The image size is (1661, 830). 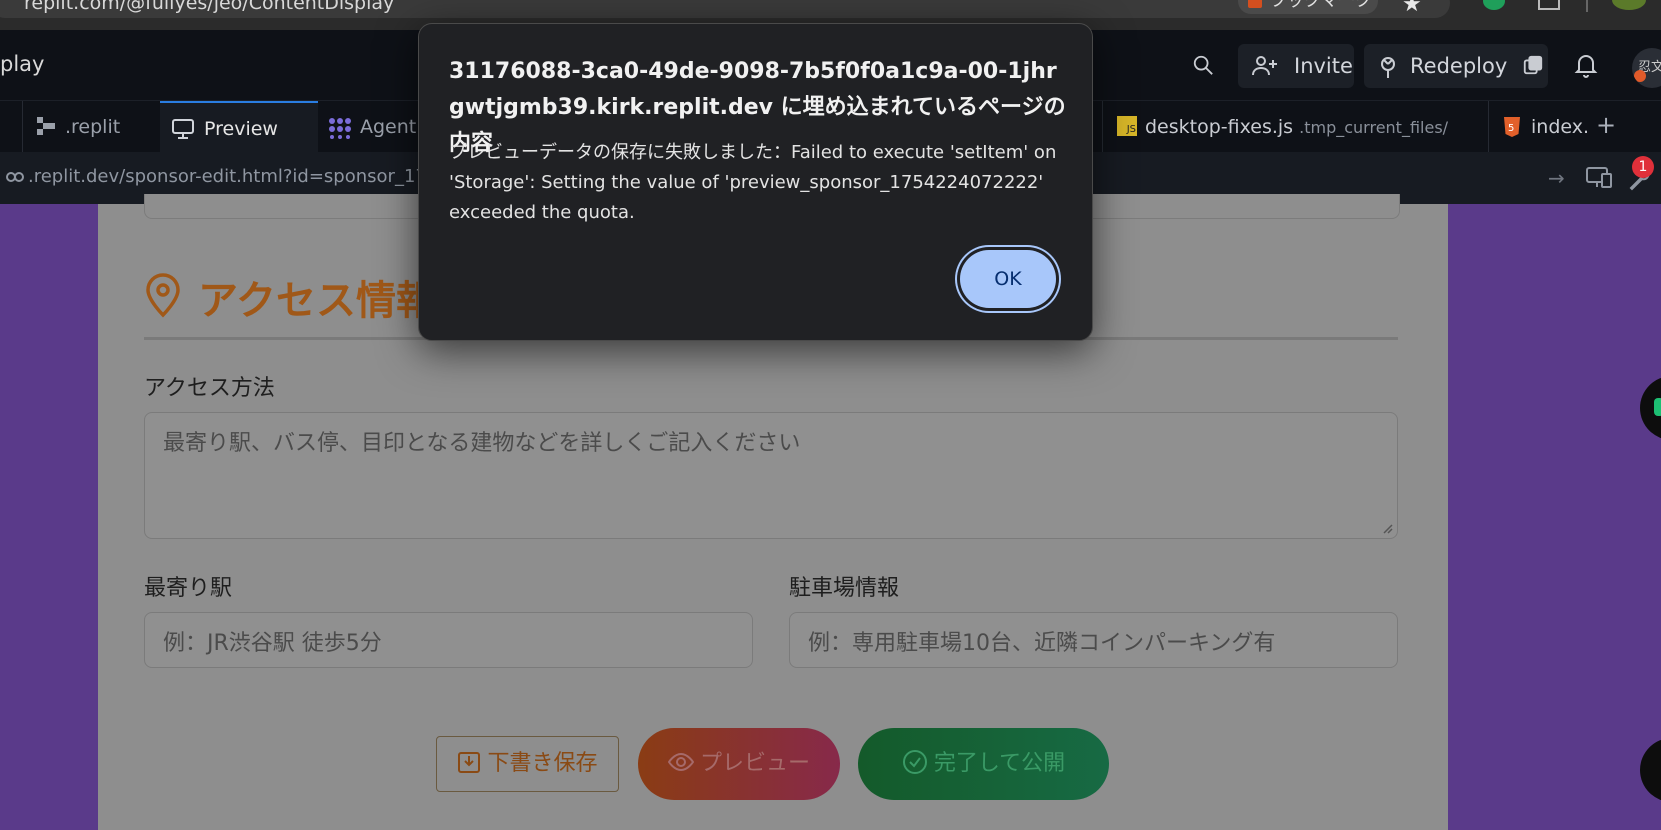 What do you see at coordinates (1321, 5) in the screenshot?
I see `browser-chip-label: ブックマーク` at bounding box center [1321, 5].